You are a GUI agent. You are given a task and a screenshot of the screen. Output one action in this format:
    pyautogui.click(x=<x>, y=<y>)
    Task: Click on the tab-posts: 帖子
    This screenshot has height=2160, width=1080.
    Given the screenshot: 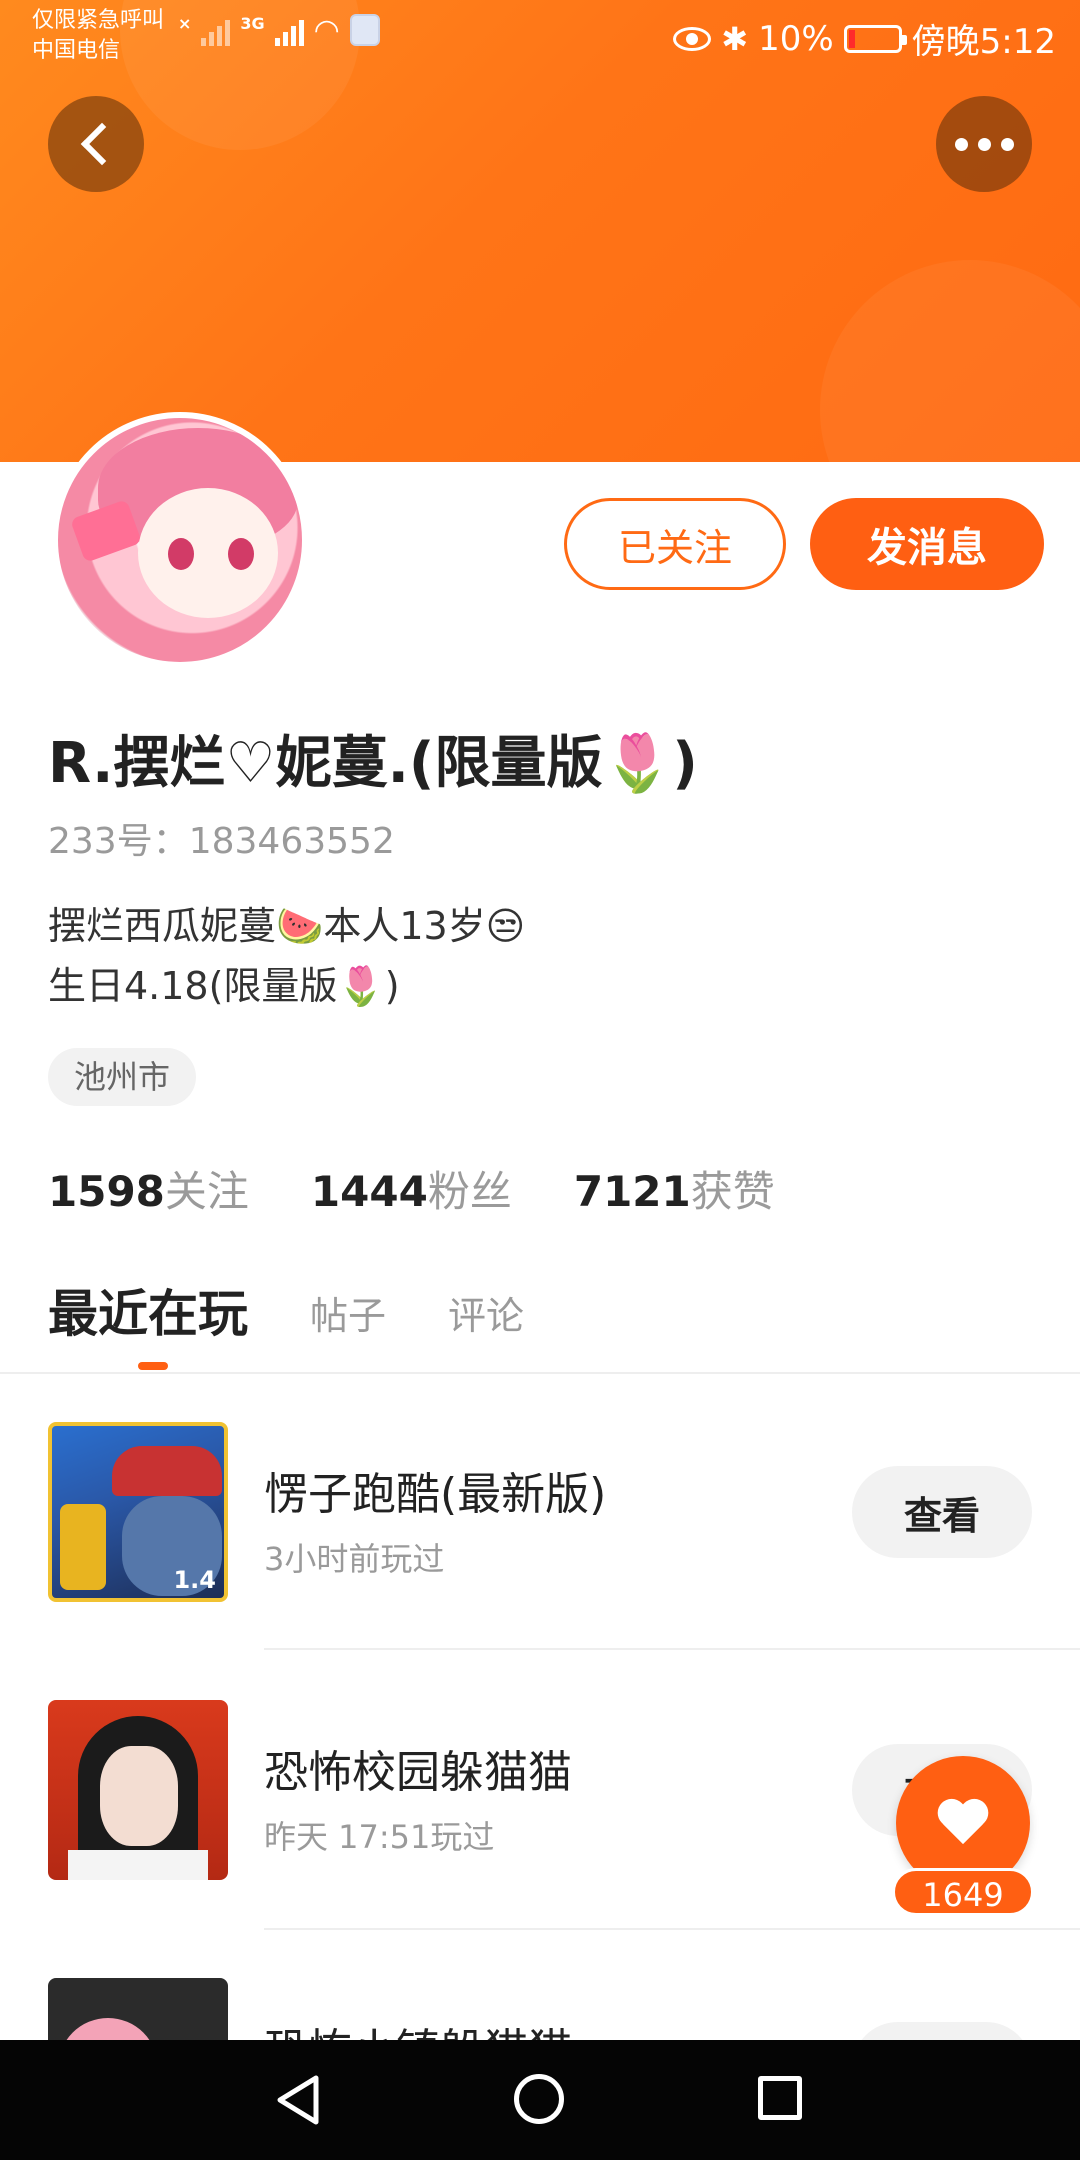 What is the action you would take?
    pyautogui.click(x=348, y=1315)
    